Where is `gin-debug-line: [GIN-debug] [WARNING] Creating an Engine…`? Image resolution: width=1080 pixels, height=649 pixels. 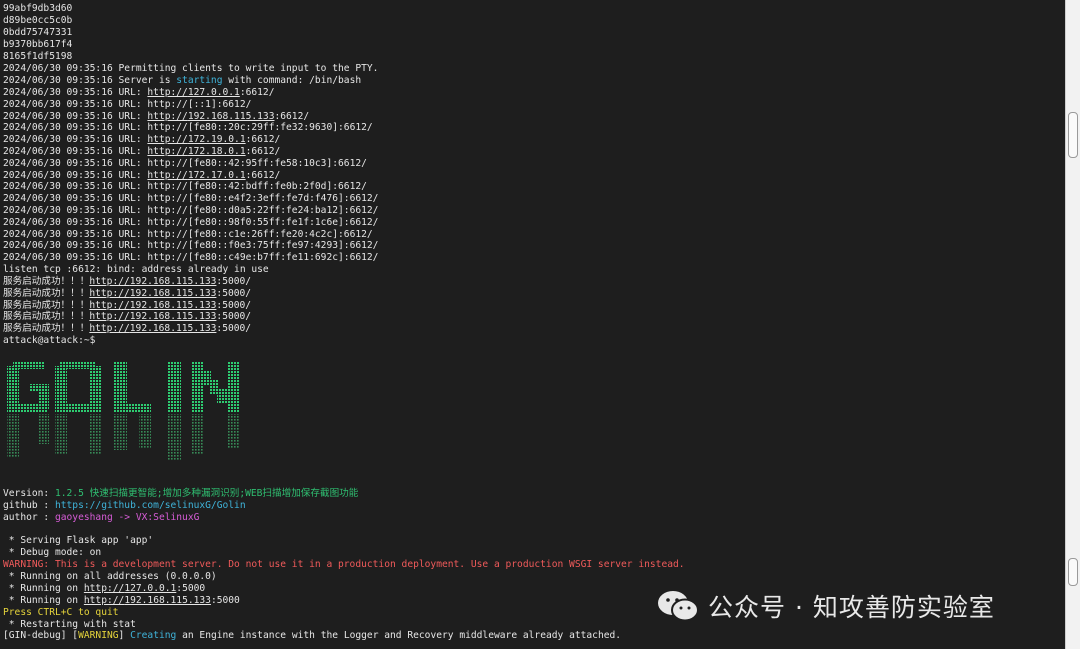 gin-debug-line: [GIN-debug] [WARNING] Creating an Engine… is located at coordinates (312, 635).